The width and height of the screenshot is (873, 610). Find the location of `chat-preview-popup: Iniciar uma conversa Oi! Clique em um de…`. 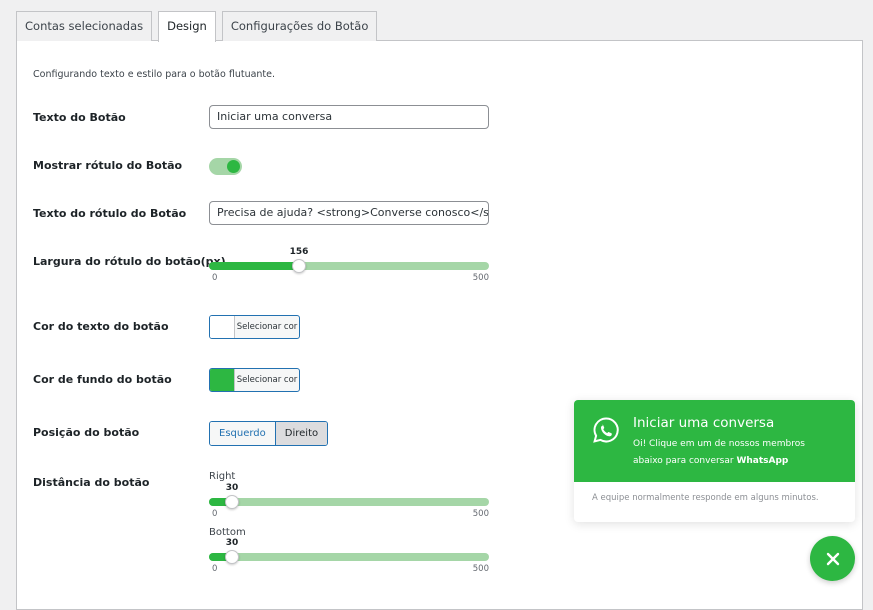

chat-preview-popup: Iniciar uma conversa Oi! Clique em um de… is located at coordinates (714, 461).